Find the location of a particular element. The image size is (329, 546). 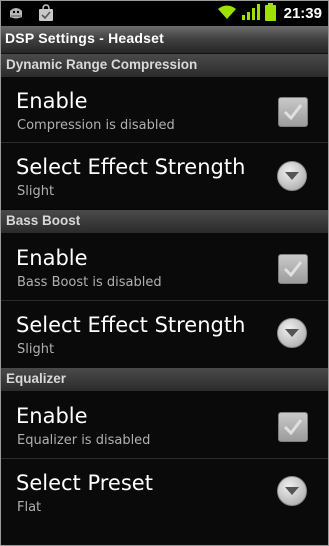

clock: 21:39 is located at coordinates (302, 13).